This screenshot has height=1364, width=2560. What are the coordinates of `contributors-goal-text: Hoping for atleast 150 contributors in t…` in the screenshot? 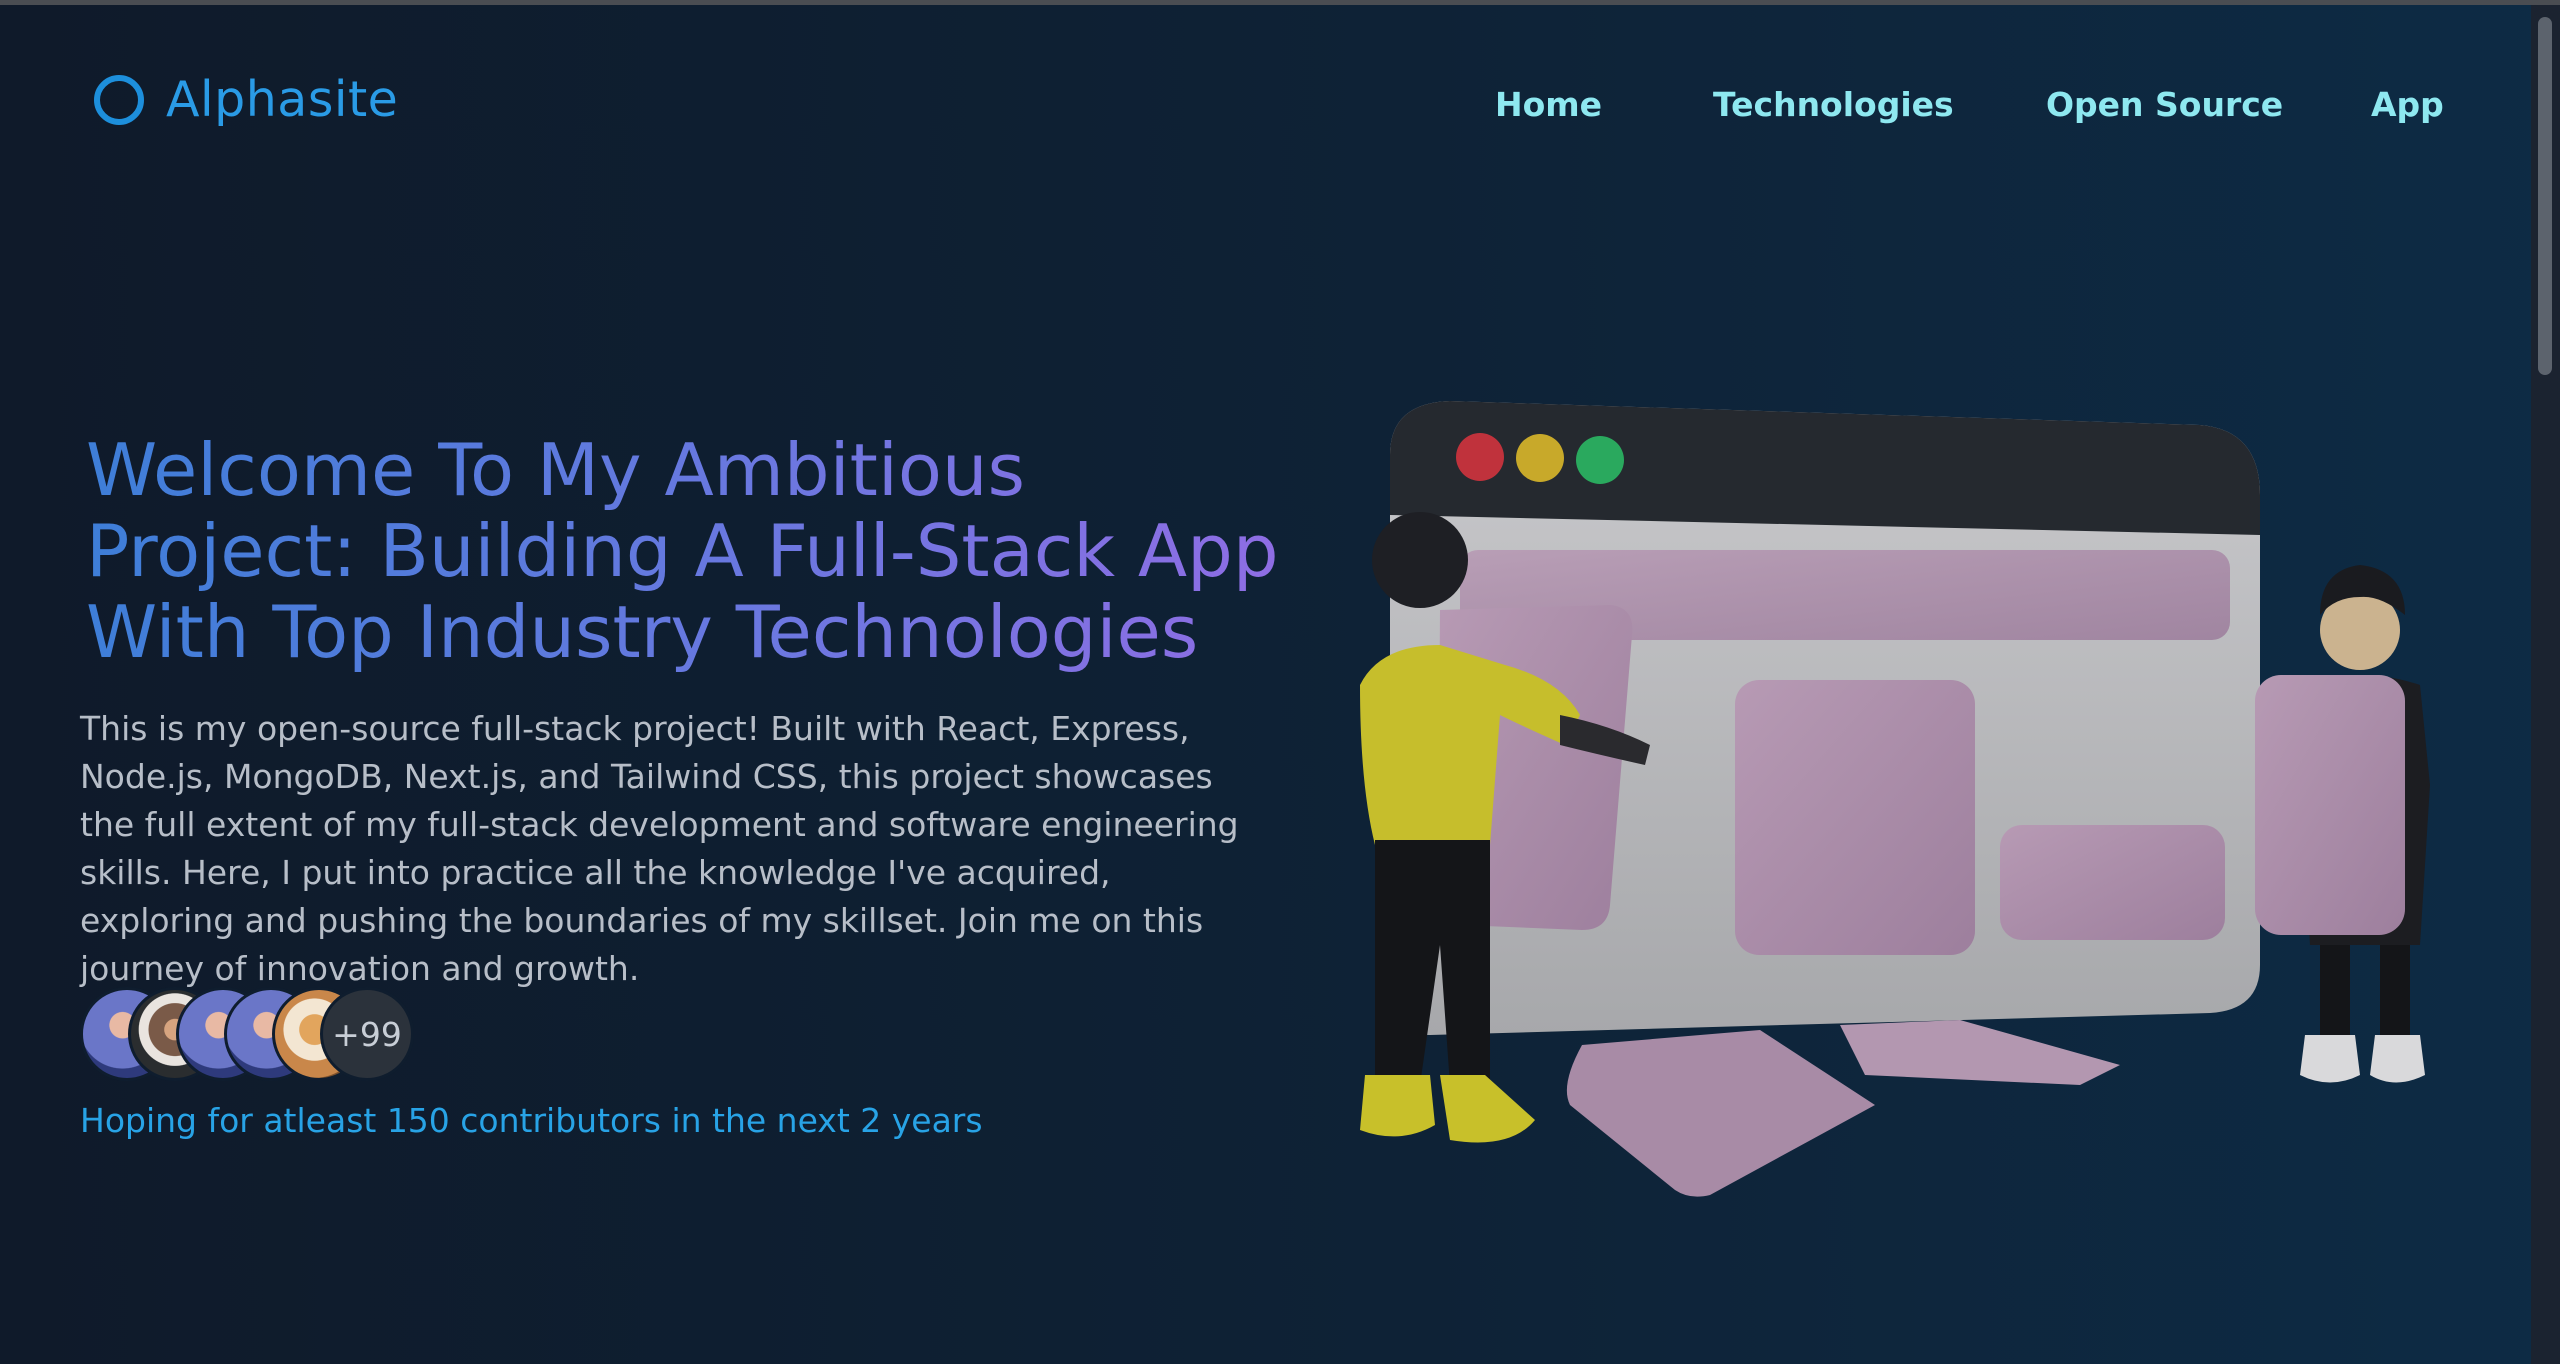 It's located at (531, 1120).